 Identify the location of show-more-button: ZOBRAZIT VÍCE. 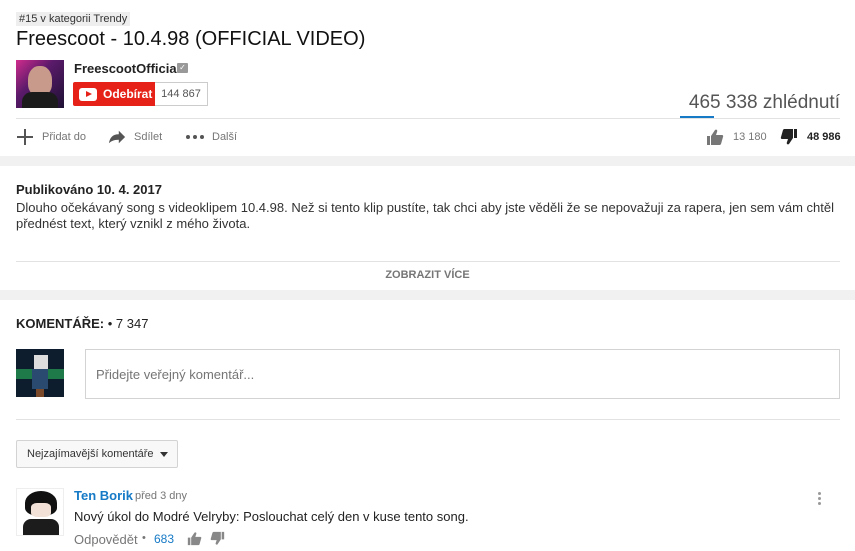
(427, 275).